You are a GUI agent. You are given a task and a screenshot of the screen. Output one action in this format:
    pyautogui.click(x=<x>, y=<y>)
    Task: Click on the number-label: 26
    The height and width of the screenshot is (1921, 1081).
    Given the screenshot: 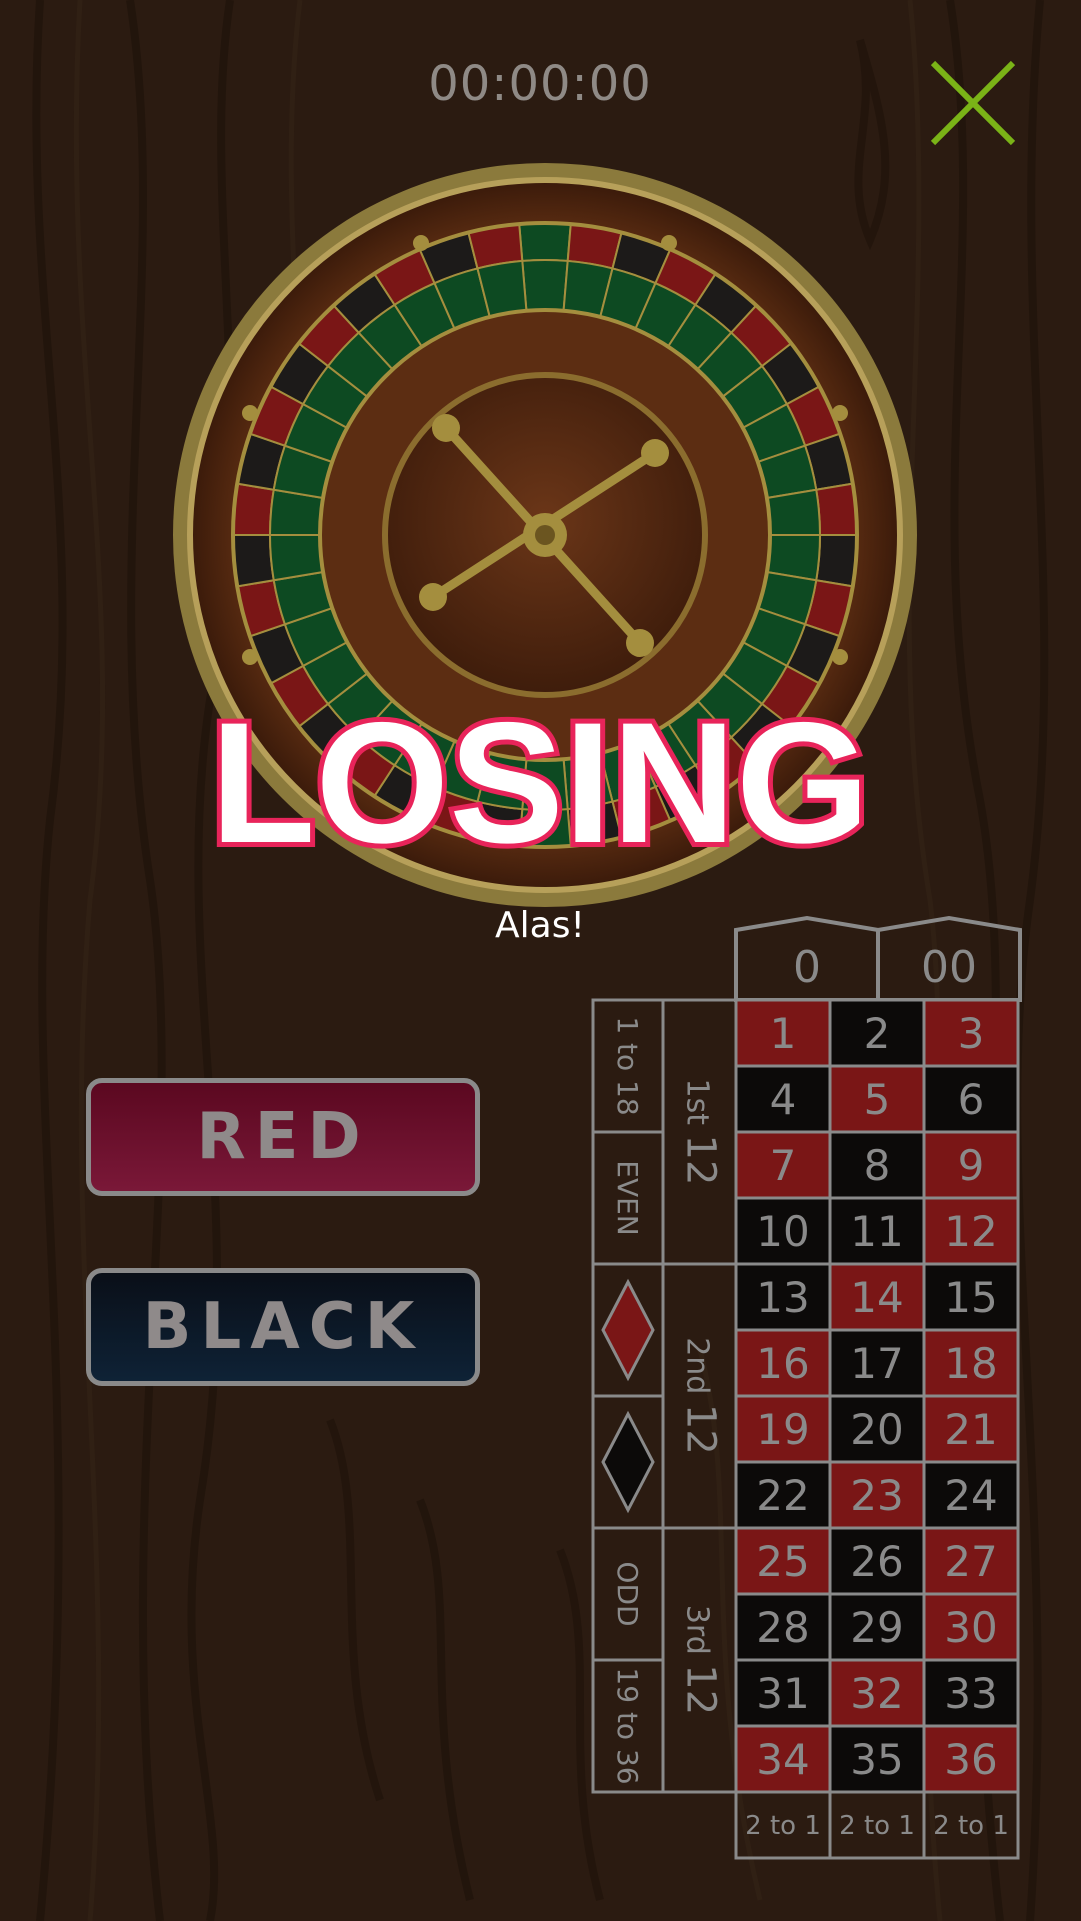 What is the action you would take?
    pyautogui.click(x=876, y=1561)
    